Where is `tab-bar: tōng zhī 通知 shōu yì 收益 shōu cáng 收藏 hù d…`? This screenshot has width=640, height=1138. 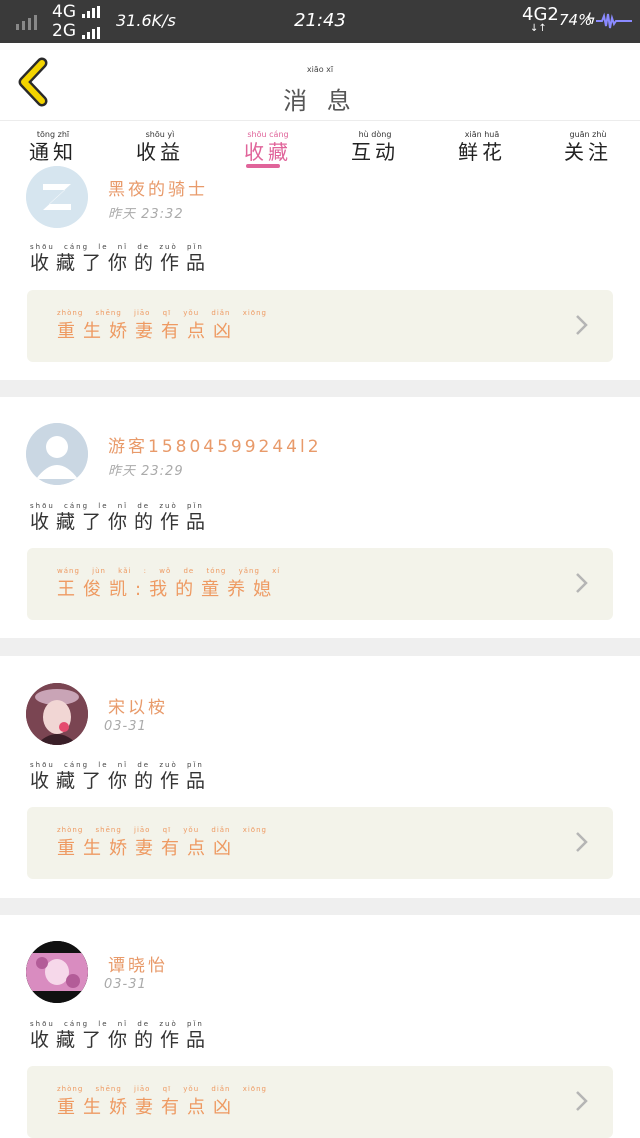
tab-bar: tōng zhī 通知 shōu yì 收益 shōu cáng 收藏 hù d… is located at coordinates (320, 146).